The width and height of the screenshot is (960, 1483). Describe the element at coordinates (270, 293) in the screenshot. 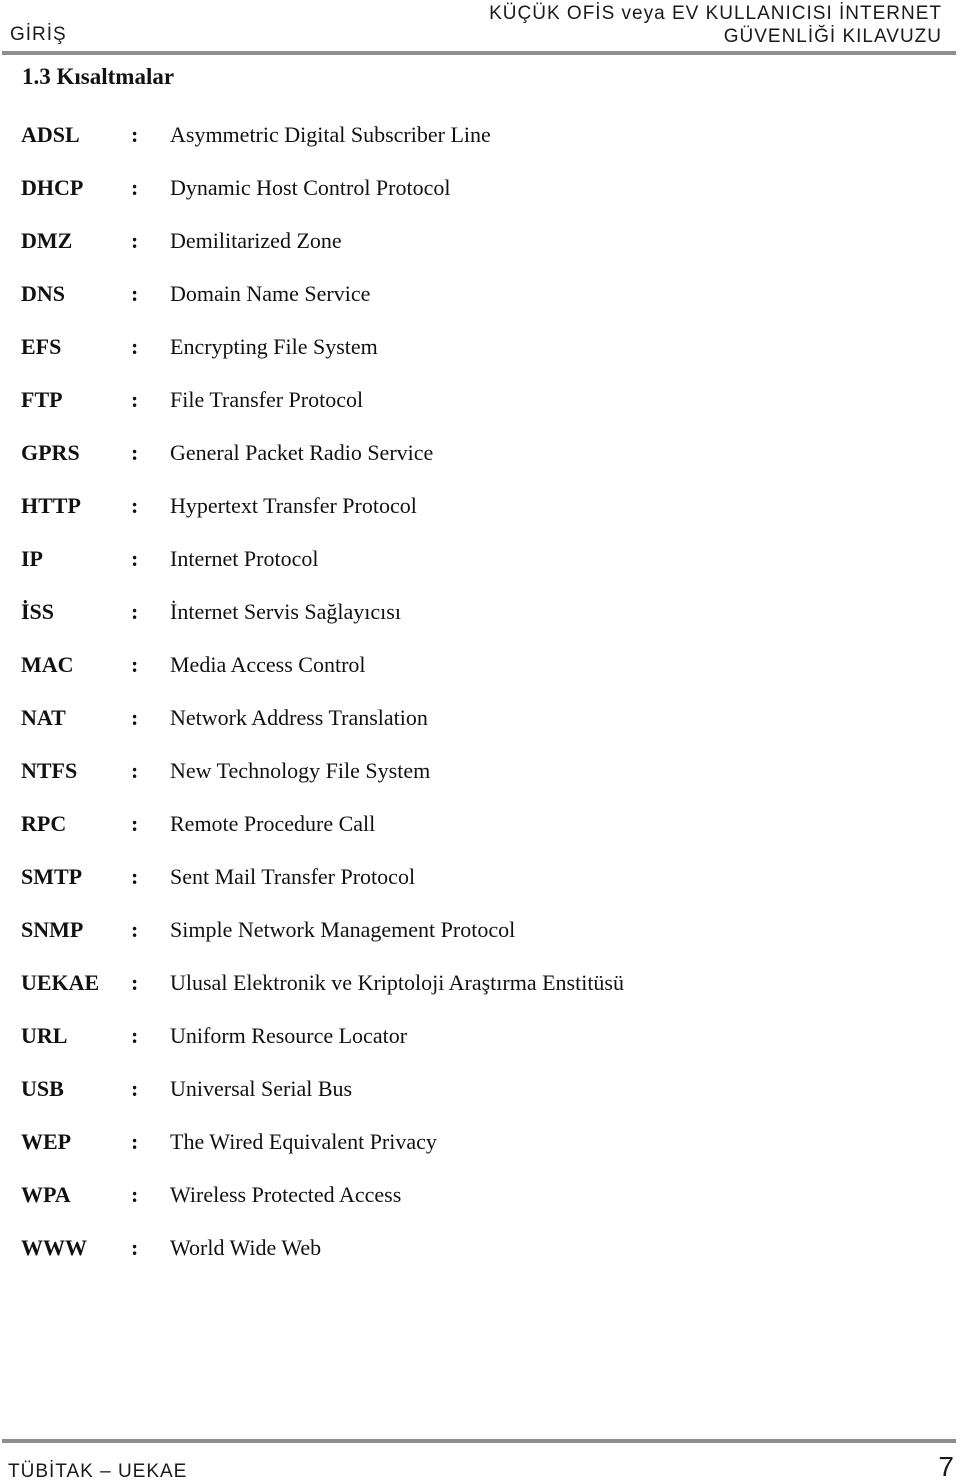

I see `abbreviation-definition: Domain Name Service` at that location.